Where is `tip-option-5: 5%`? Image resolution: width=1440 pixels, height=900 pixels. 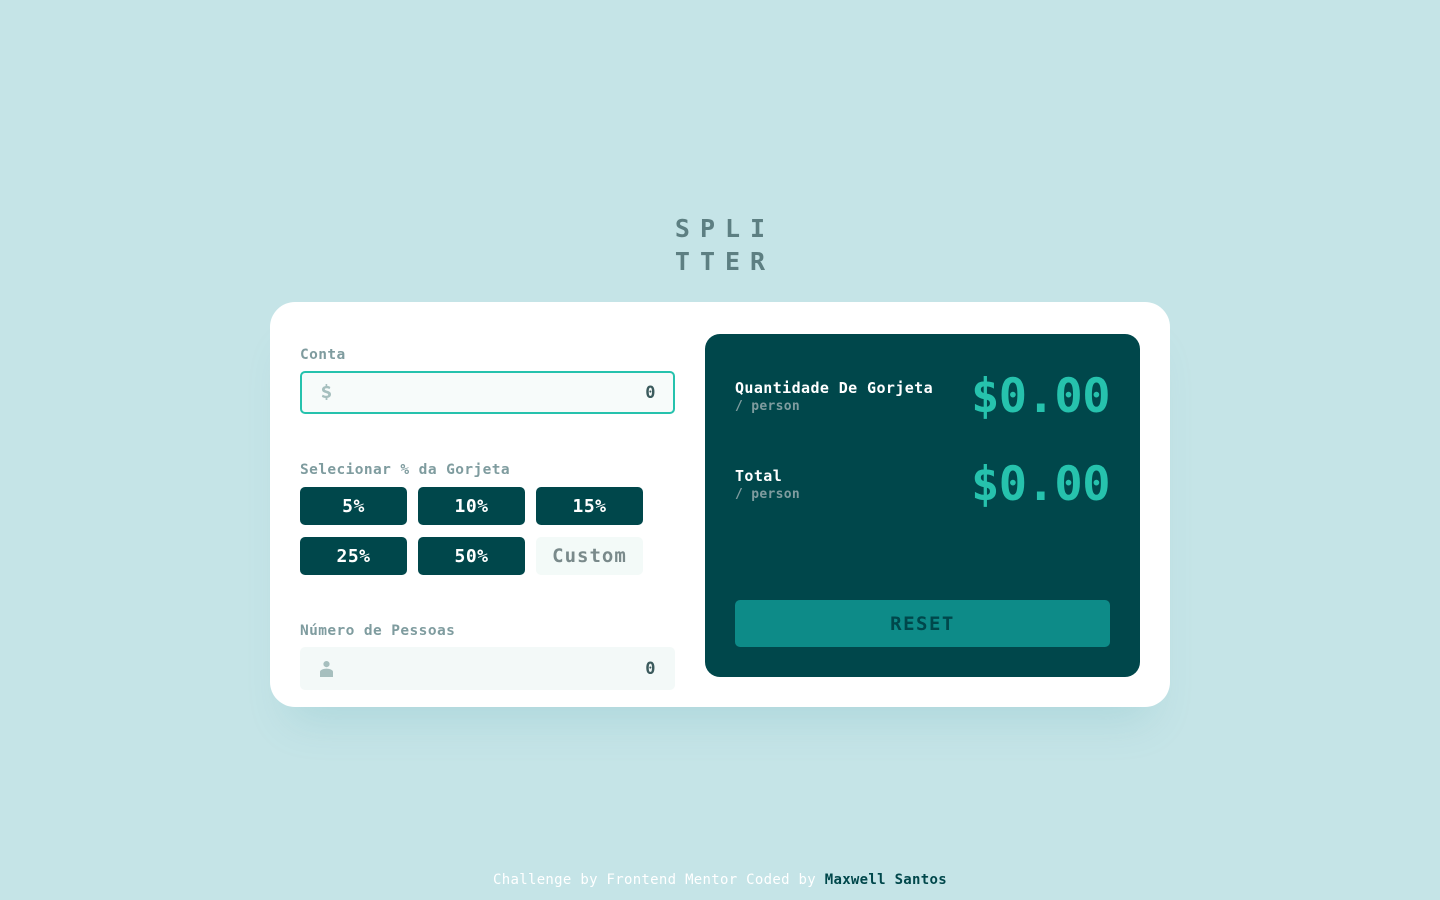 tip-option-5: 5% is located at coordinates (353, 506).